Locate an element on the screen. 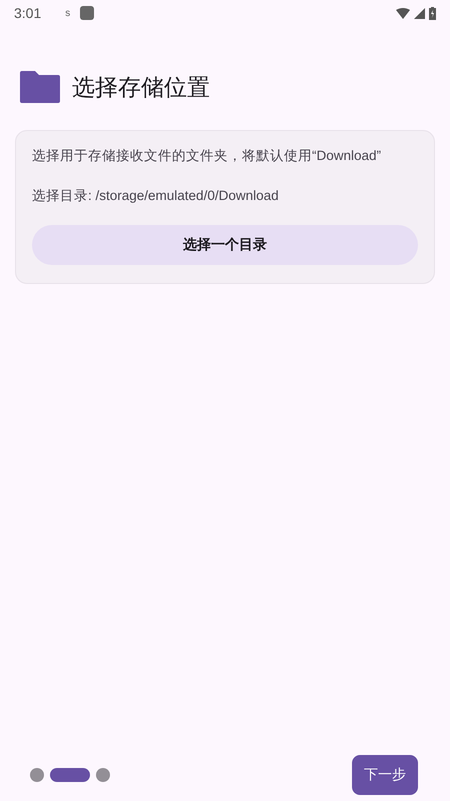 This screenshot has width=450, height=801. directory-path-text: 选择目录: /storage/emulated/0/Download is located at coordinates (156, 196).